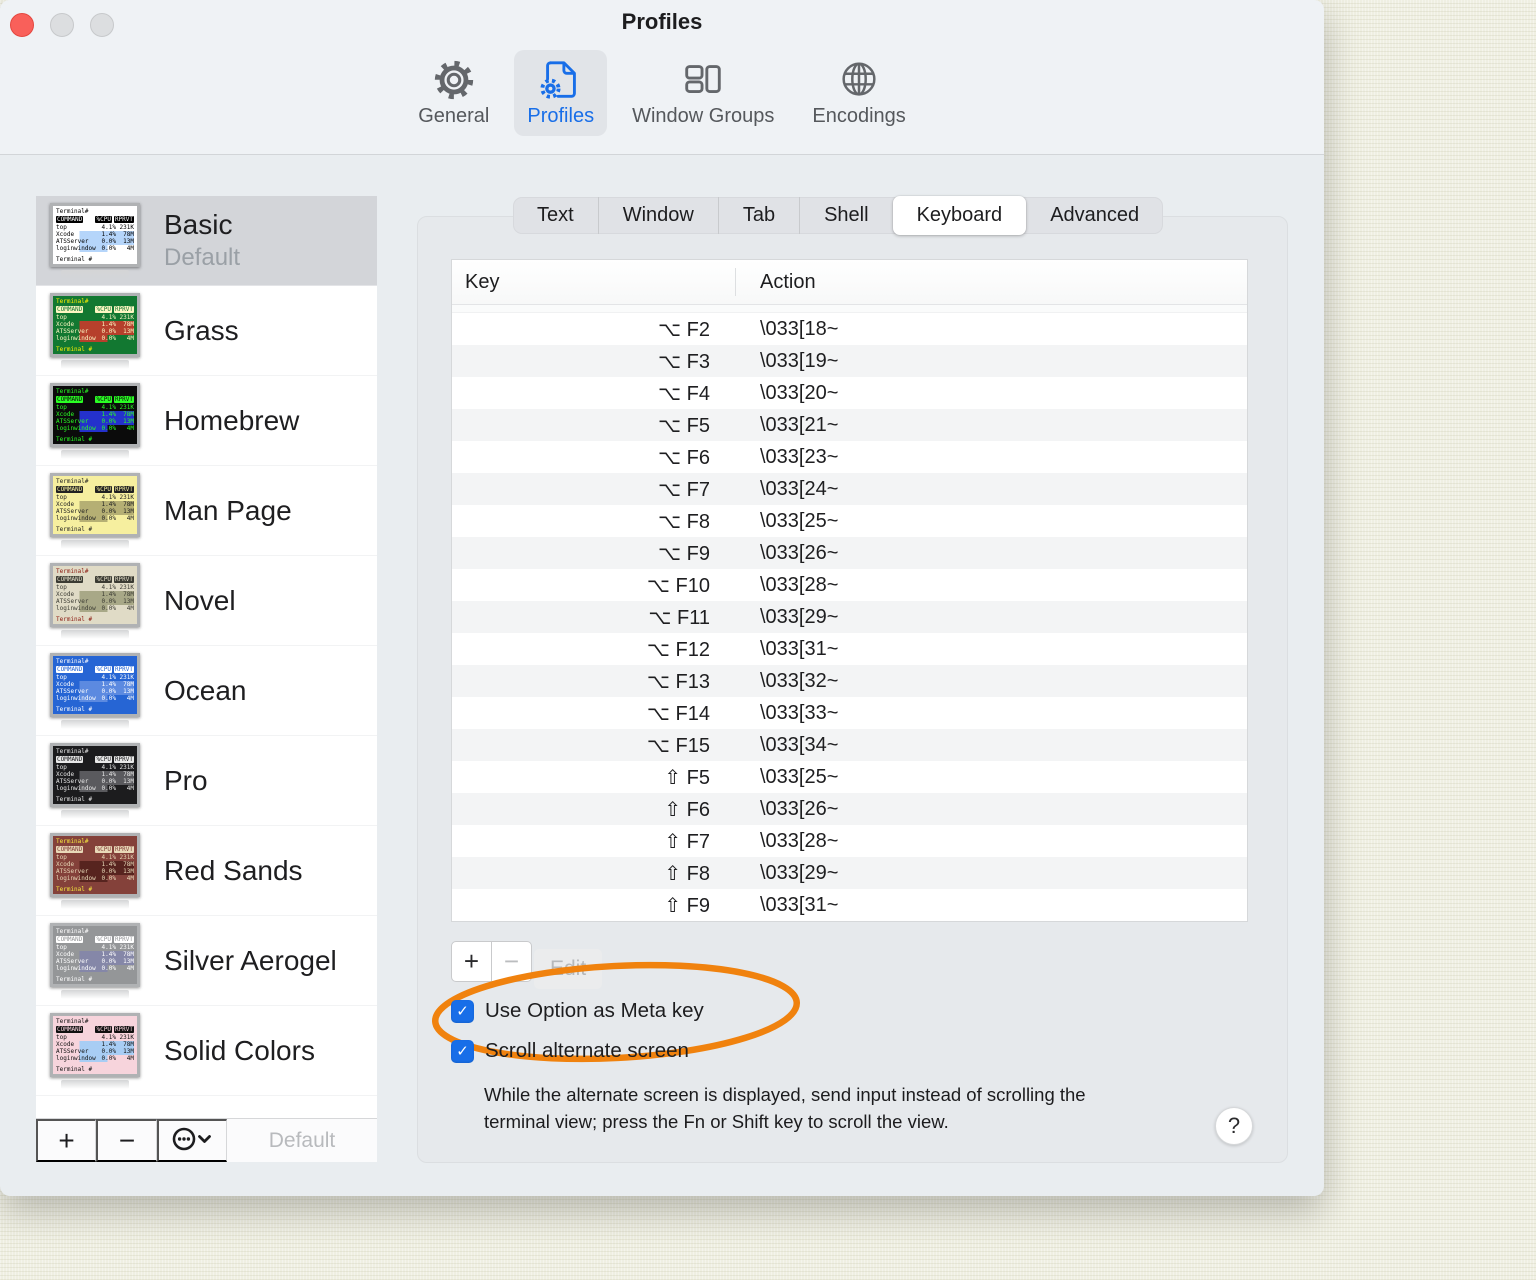 Image resolution: width=1536 pixels, height=1280 pixels. Describe the element at coordinates (687, 777) in the screenshot. I see `key-cell: ⇧ F5` at that location.